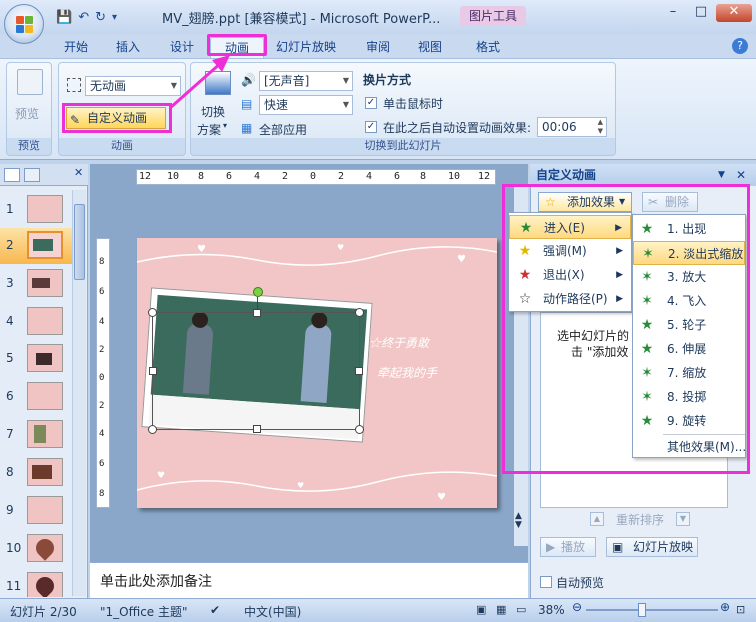 This screenshot has height=622, width=756. What do you see at coordinates (213, 111) in the screenshot?
I see `transition-scheme-label-1: 切换` at bounding box center [213, 111].